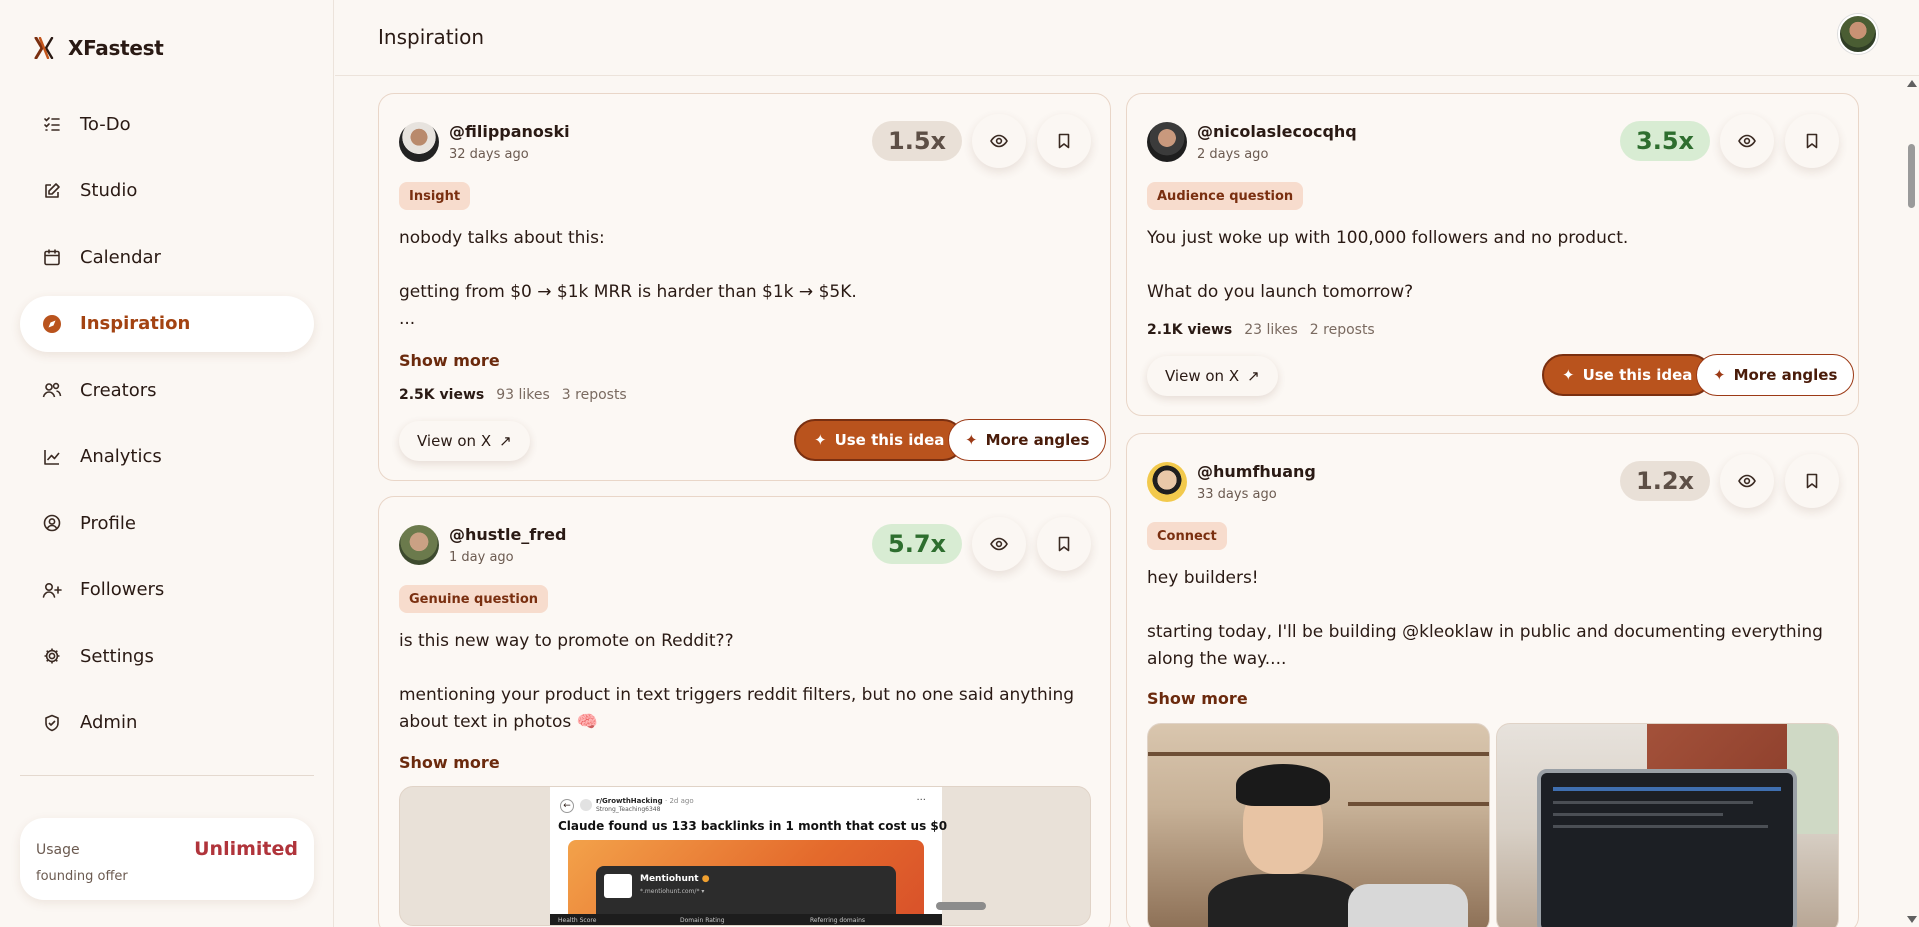 This screenshot has height=927, width=1919. What do you see at coordinates (167, 323) in the screenshot?
I see `sidebar-item-inspiration: Inspiration` at bounding box center [167, 323].